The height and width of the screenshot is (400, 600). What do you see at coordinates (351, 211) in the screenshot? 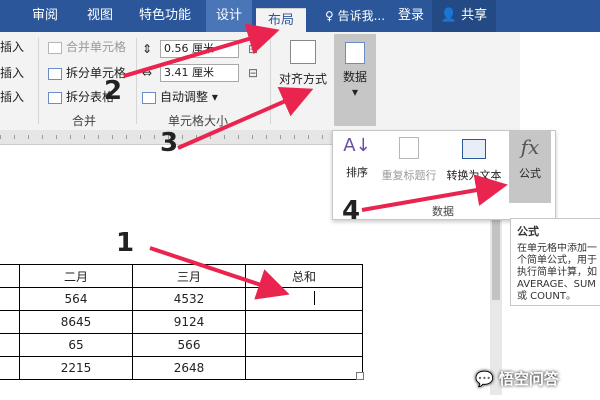
I see `step-number-4: 4` at bounding box center [351, 211].